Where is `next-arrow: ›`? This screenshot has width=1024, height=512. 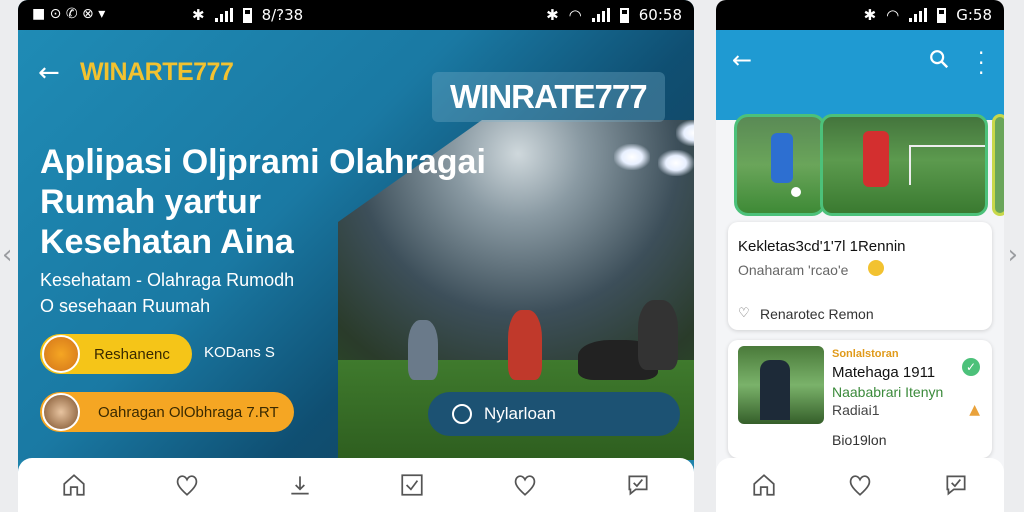 next-arrow: › is located at coordinates (1013, 255).